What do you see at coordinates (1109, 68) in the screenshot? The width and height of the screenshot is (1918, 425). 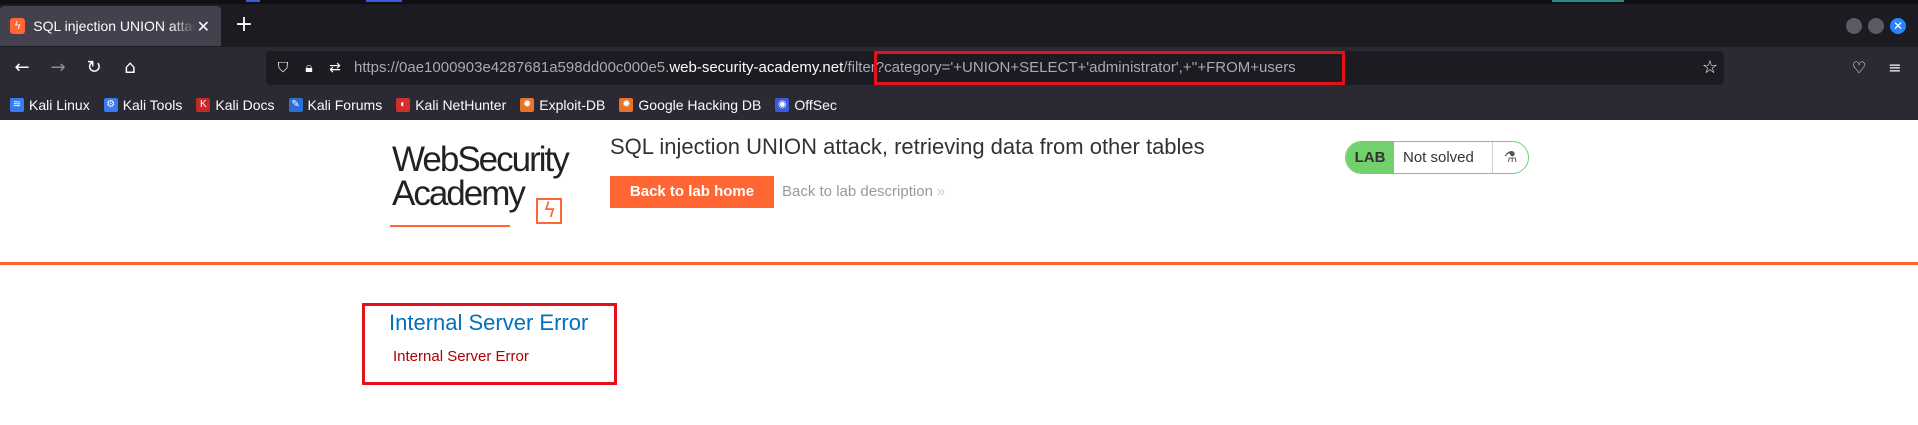 I see `url-path-annotation-box` at bounding box center [1109, 68].